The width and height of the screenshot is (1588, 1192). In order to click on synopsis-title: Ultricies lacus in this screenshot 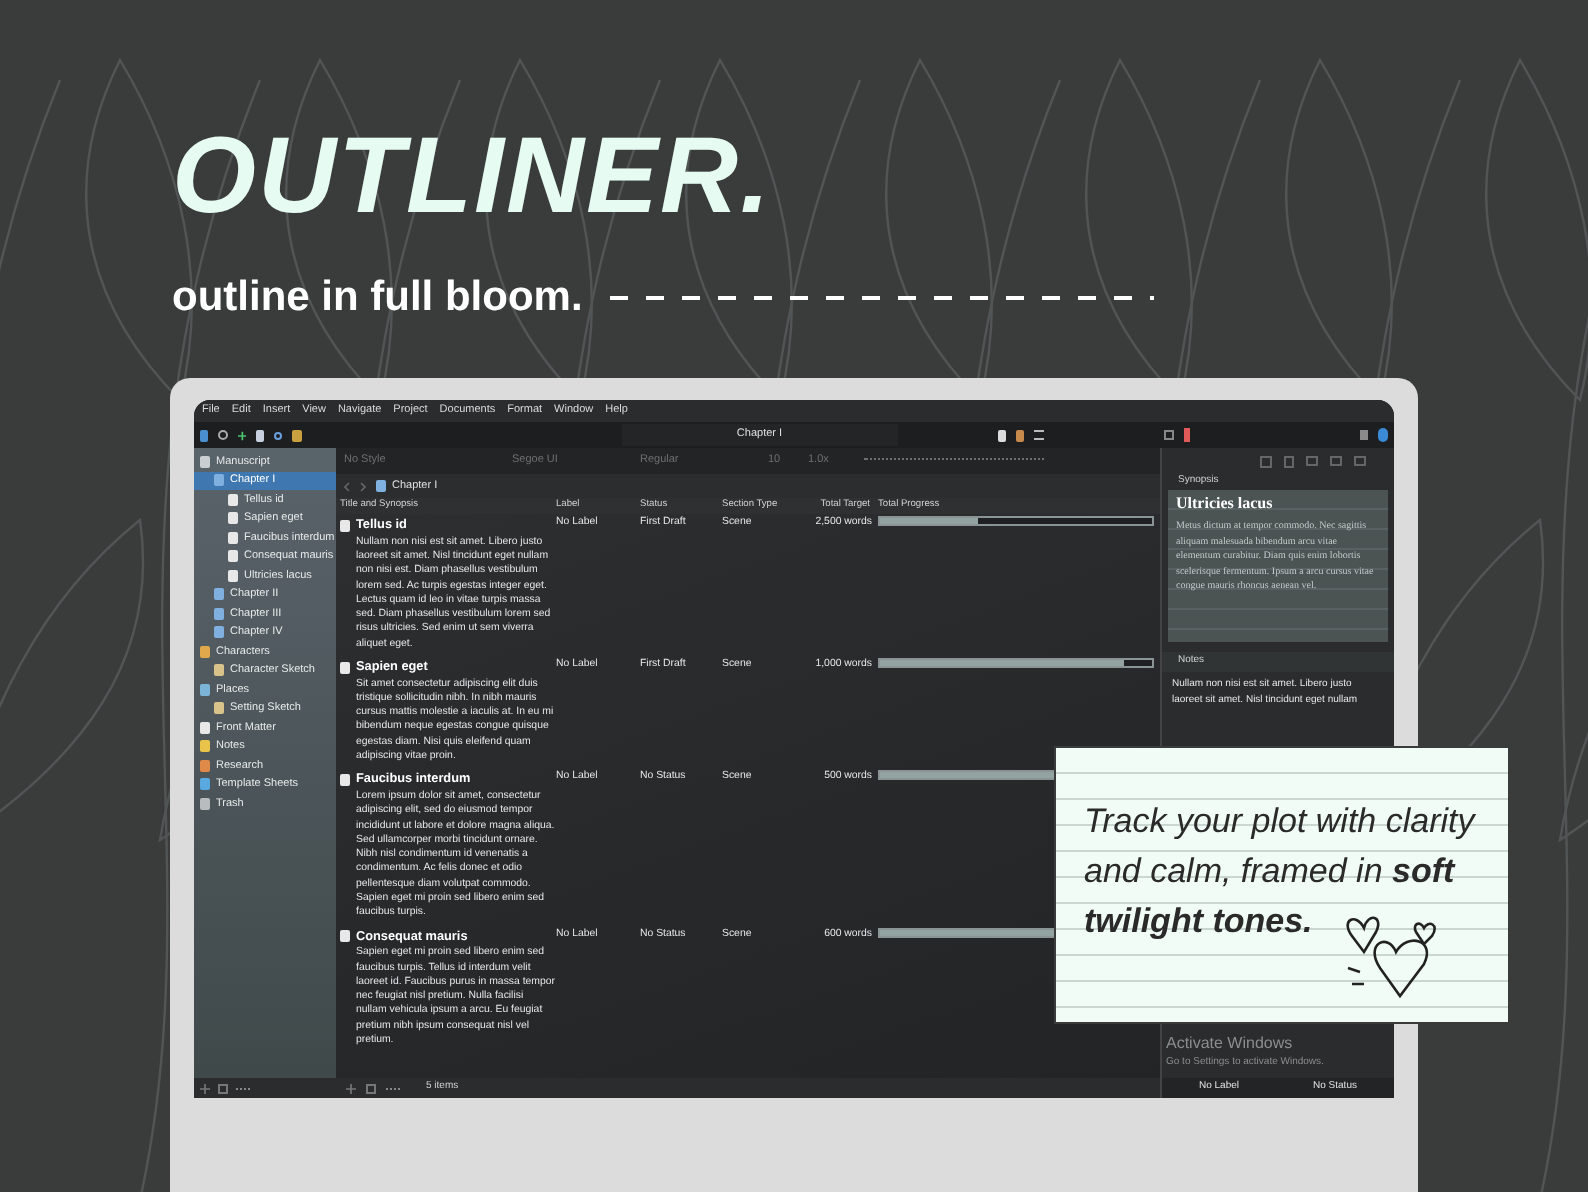, I will do `click(1225, 504)`.